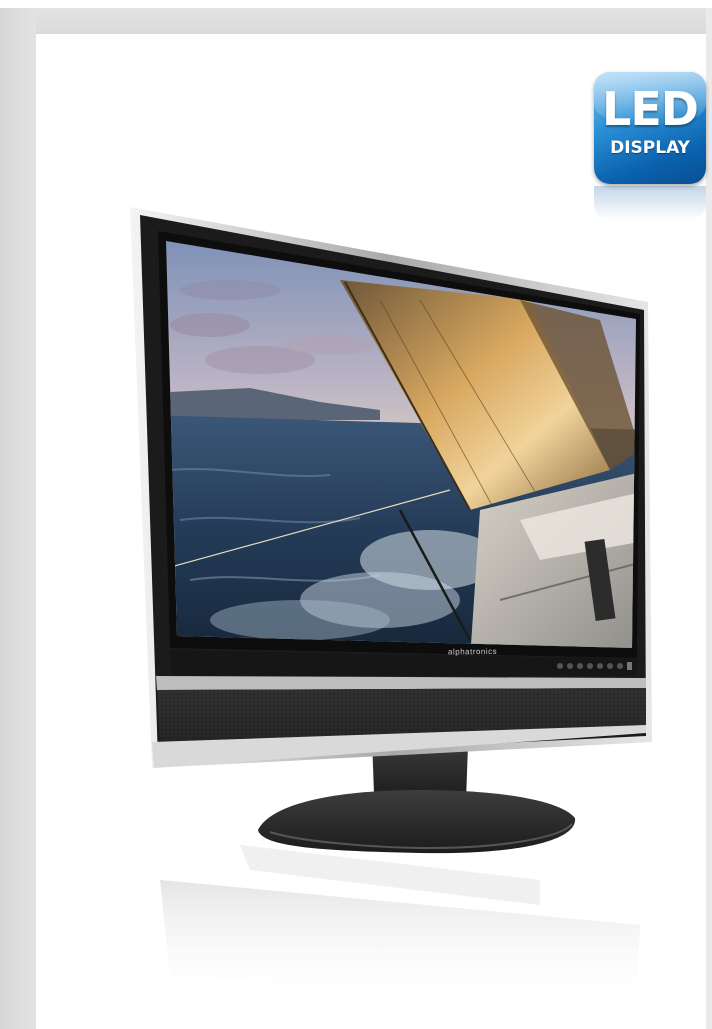  I want to click on monitor-reflection, so click(400, 945).